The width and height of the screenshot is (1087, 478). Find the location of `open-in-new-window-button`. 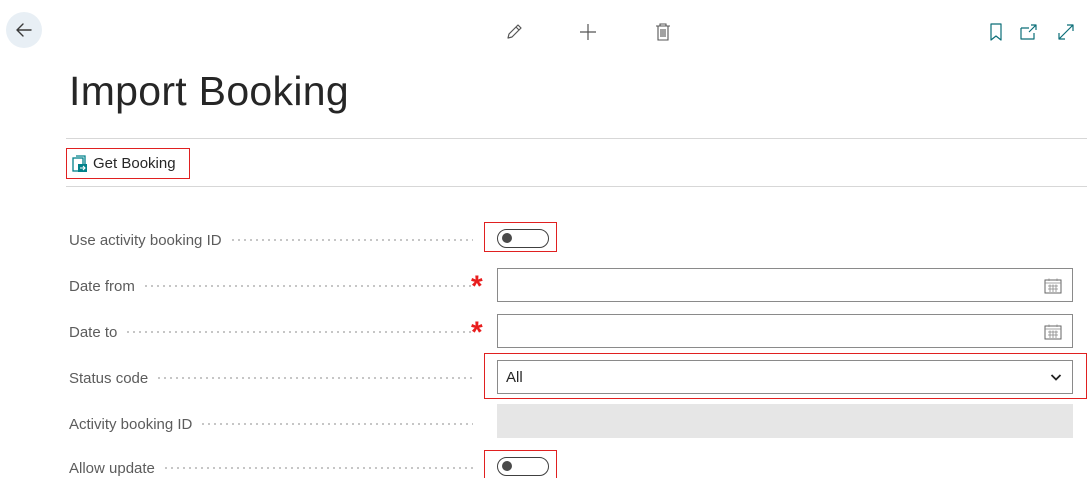

open-in-new-window-button is located at coordinates (1029, 32).